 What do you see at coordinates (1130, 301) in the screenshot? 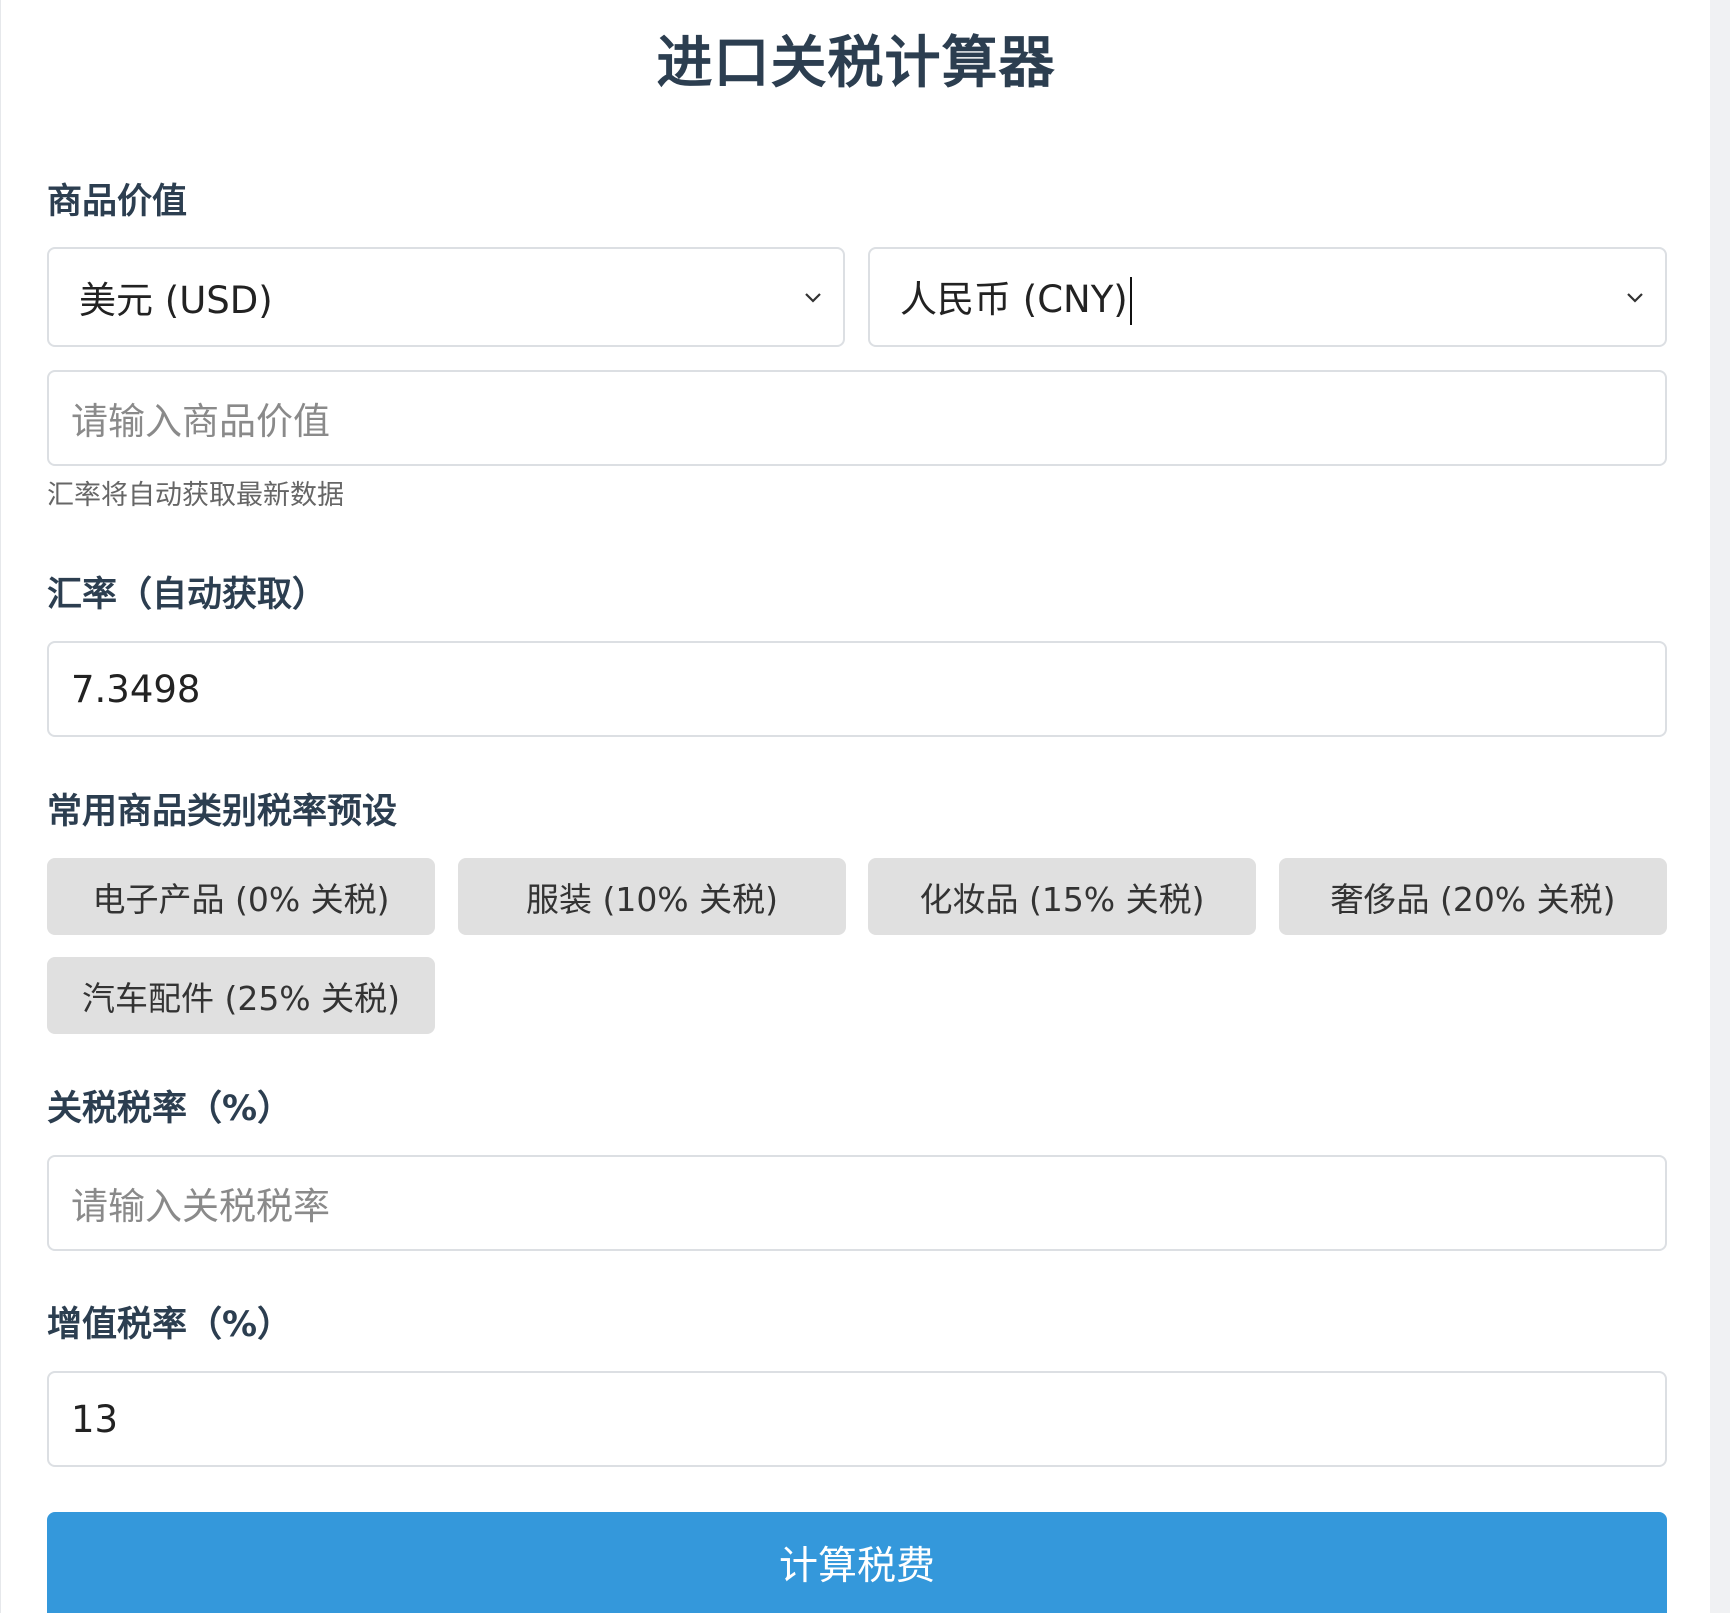
I see `text-cursor` at bounding box center [1130, 301].